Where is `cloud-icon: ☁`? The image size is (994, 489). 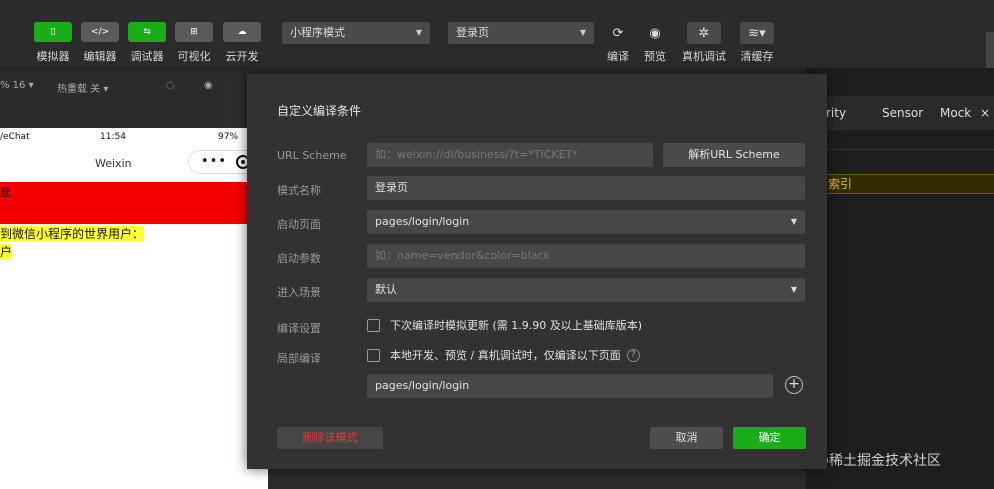 cloud-icon: ☁ is located at coordinates (242, 32).